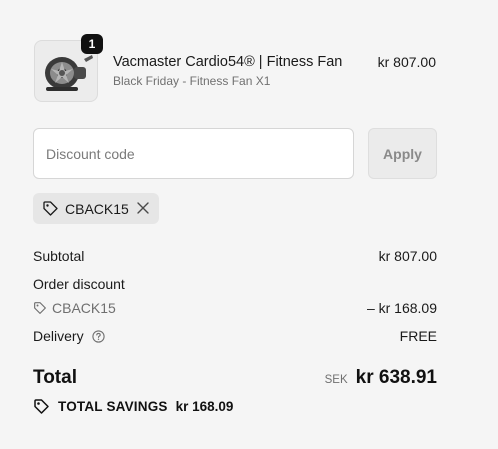  What do you see at coordinates (193, 153) in the screenshot?
I see `discount-code-input` at bounding box center [193, 153].